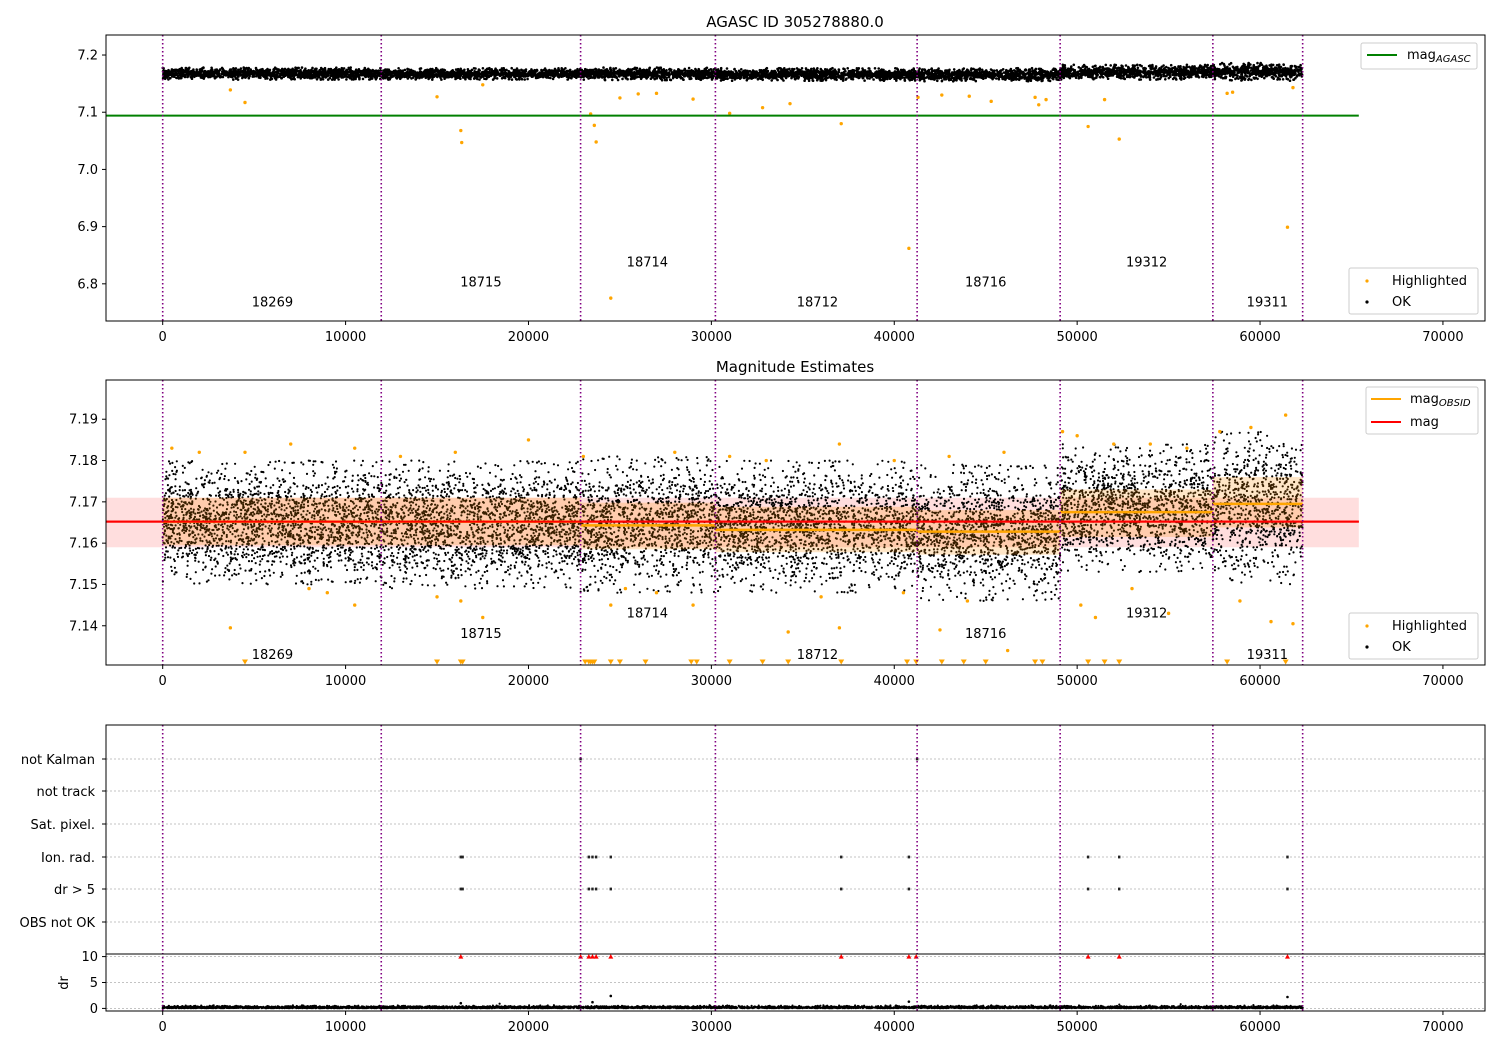 The image size is (1500, 1050). Describe the element at coordinates (528, 337) in the screenshot. I see `x-tick-label: 20000` at that location.